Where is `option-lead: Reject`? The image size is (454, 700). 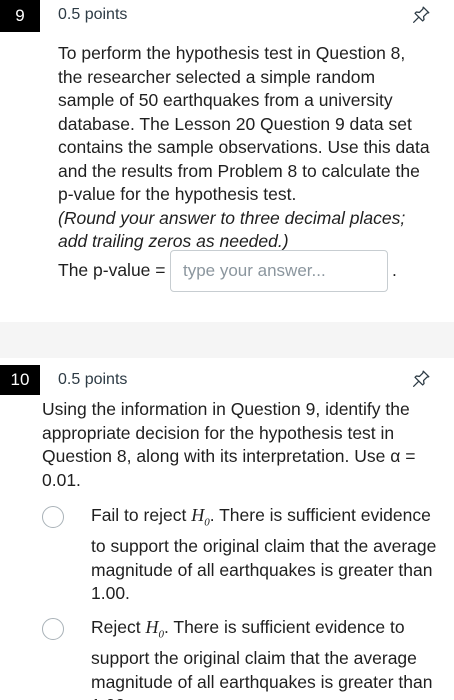 option-lead: Reject is located at coordinates (118, 627).